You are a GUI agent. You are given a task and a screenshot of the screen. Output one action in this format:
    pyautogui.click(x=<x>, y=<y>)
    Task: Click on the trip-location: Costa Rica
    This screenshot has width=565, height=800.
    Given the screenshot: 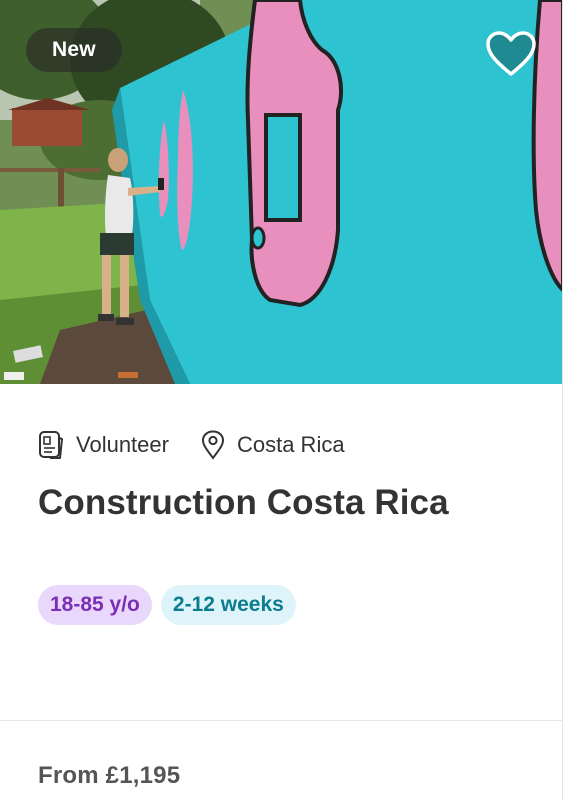 What is the action you would take?
    pyautogui.click(x=273, y=445)
    